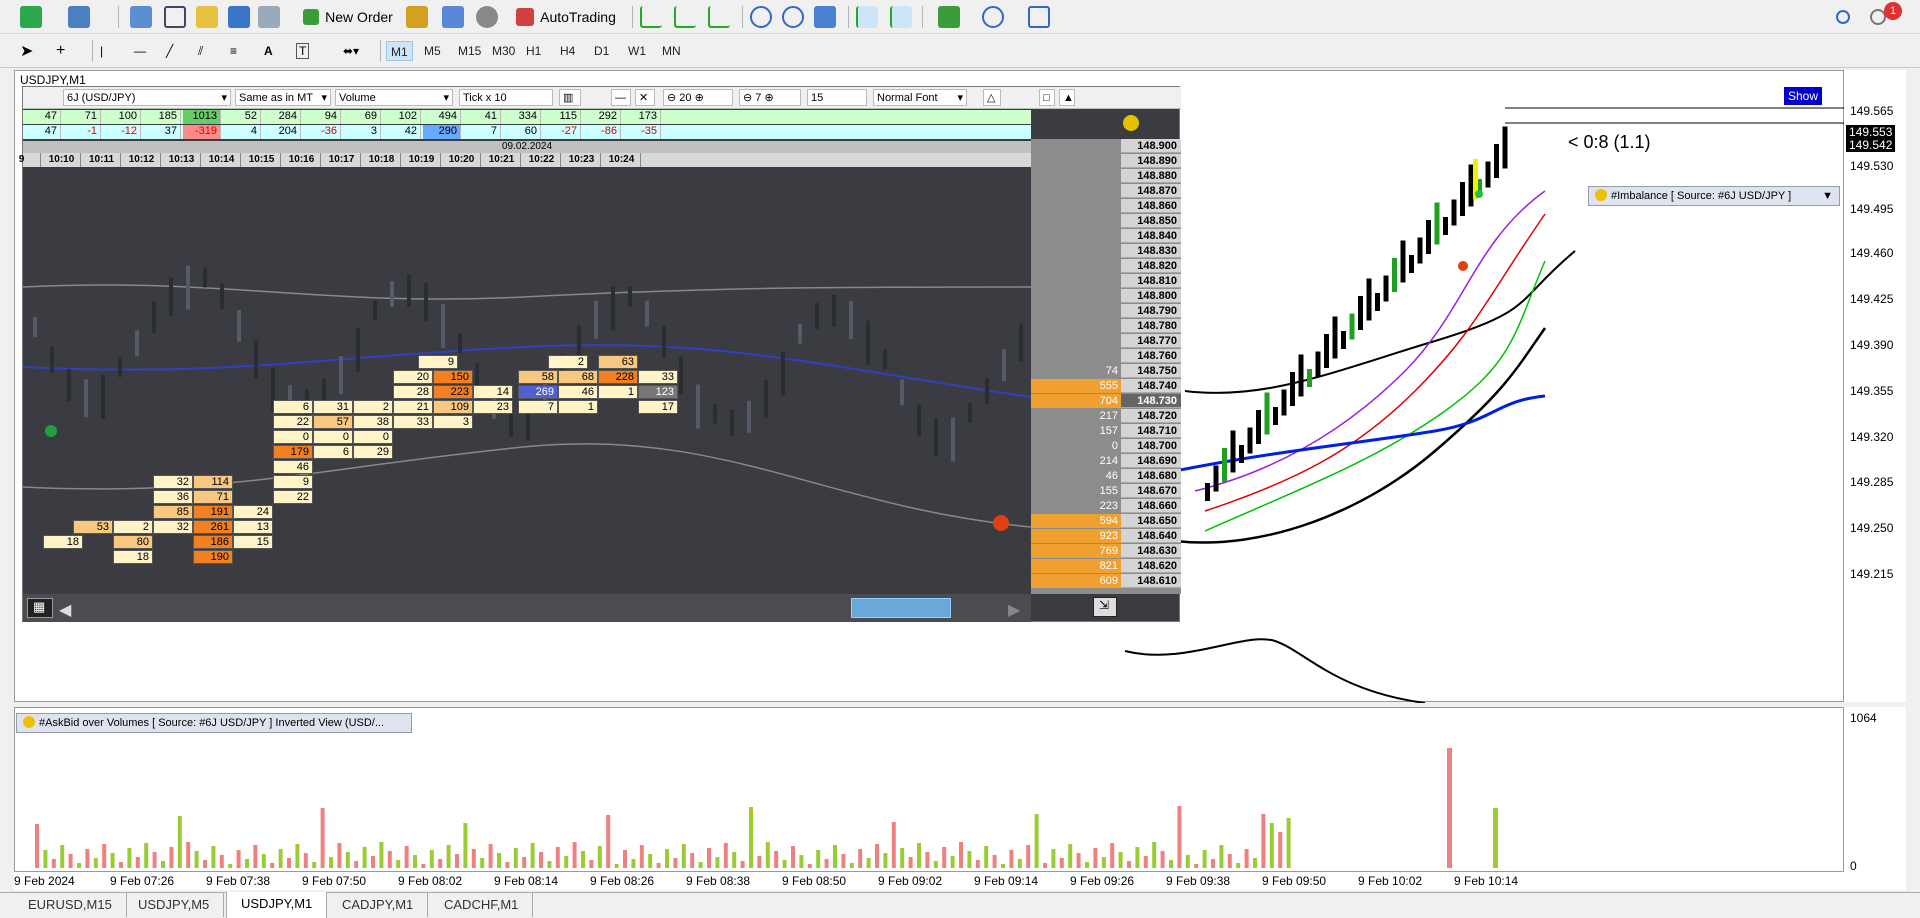  What do you see at coordinates (719, 17) in the screenshot?
I see `line-chart-button` at bounding box center [719, 17].